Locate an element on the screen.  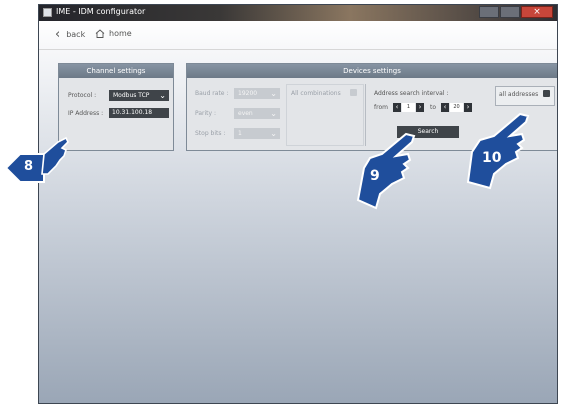
back-label: back is located at coordinates (76, 34).